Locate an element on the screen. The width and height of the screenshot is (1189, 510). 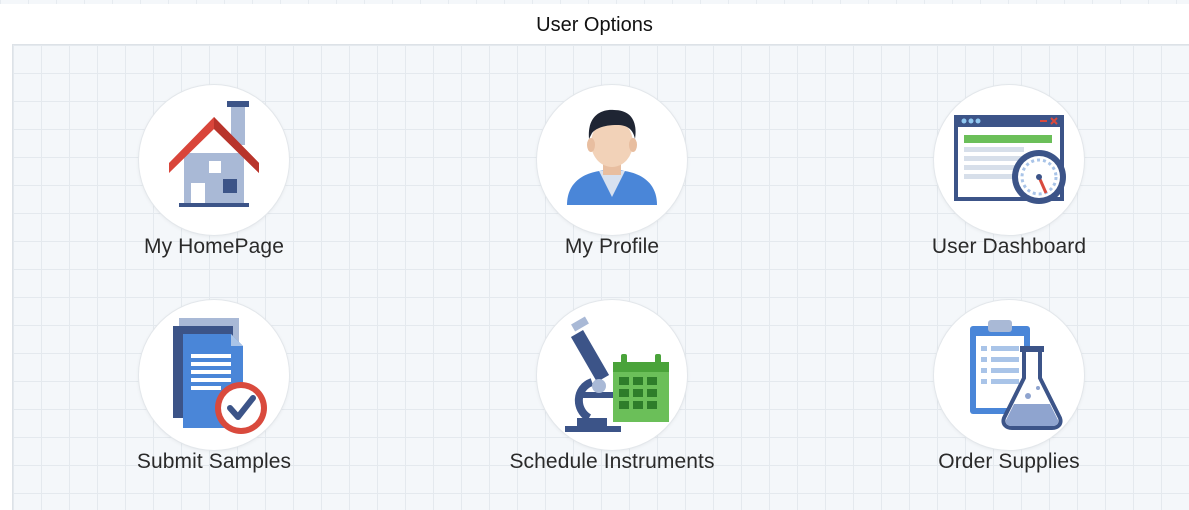
user-avatar-icon is located at coordinates (612, 157).